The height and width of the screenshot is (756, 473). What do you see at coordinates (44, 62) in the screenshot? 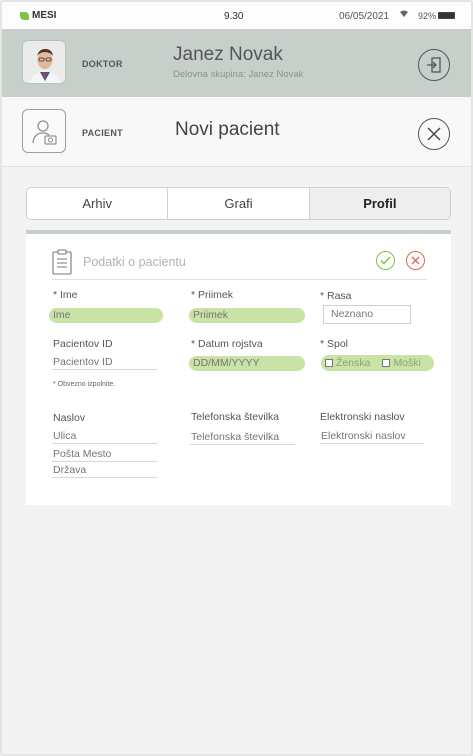
I see `doctor-avatar` at bounding box center [44, 62].